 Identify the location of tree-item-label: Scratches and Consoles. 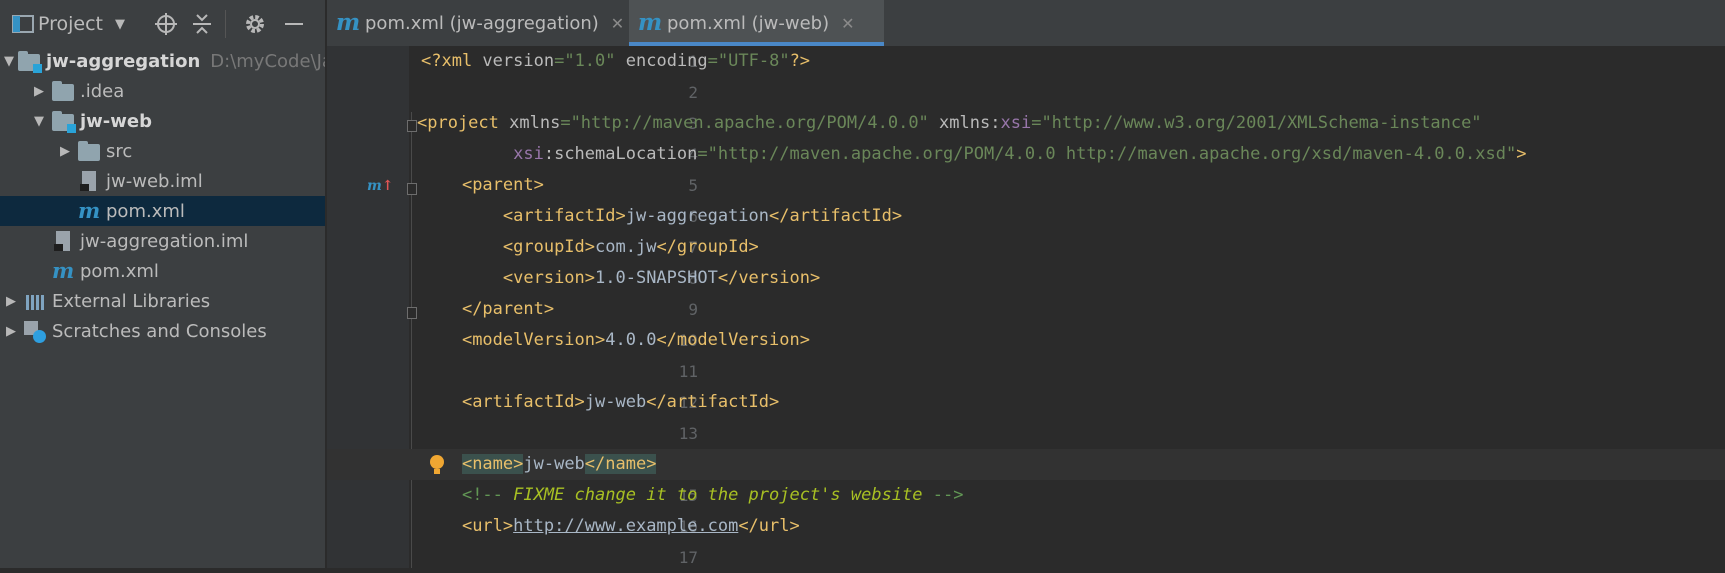
(159, 331).